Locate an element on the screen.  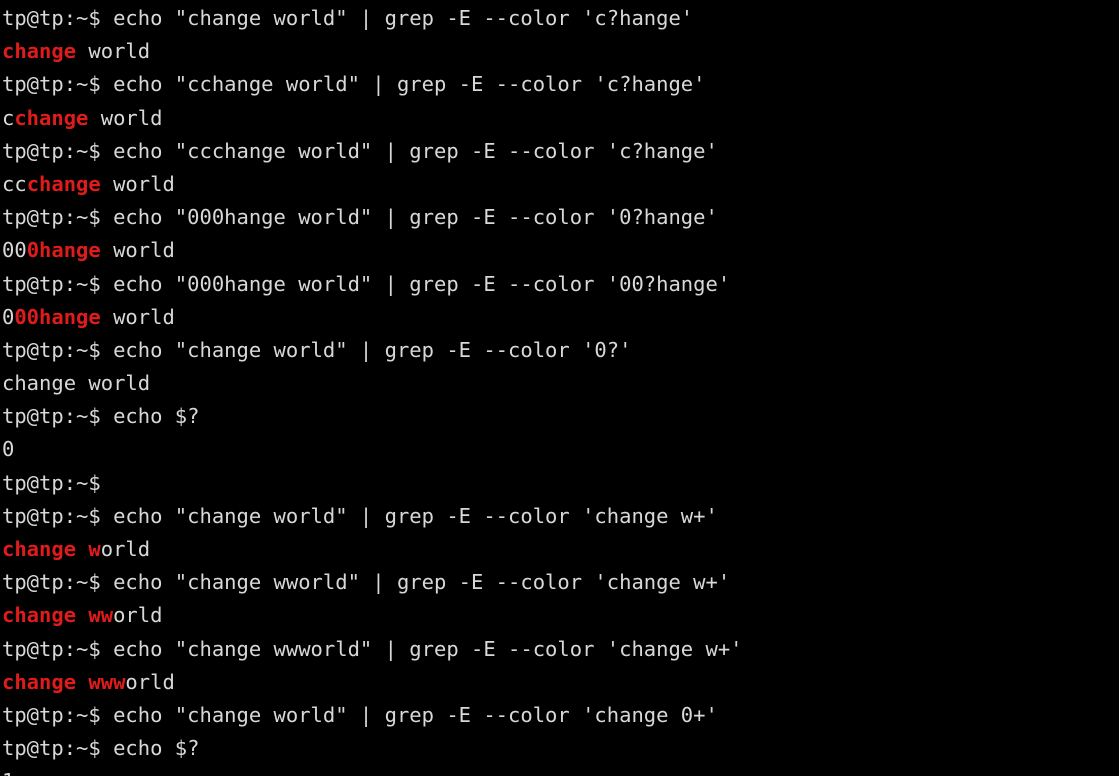
grep-match-highlight: change www is located at coordinates (64, 681).